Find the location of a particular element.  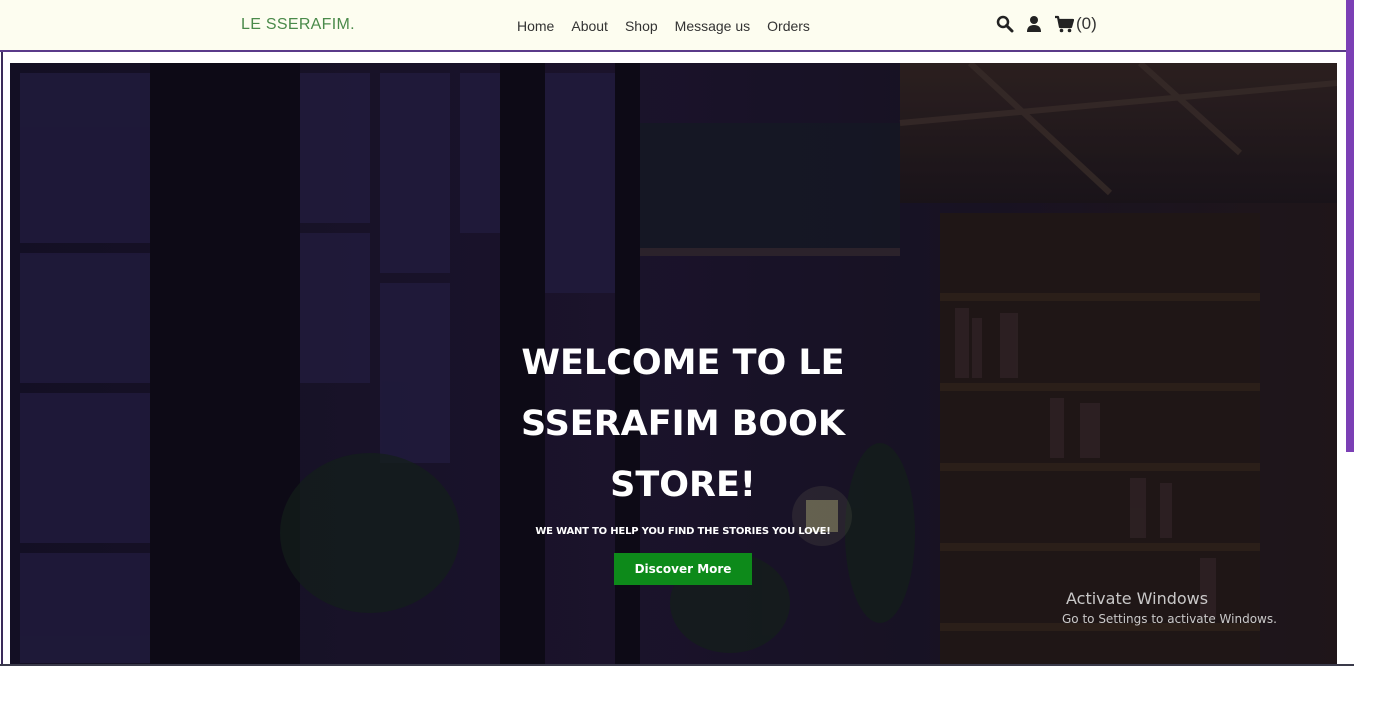

nav-link-message-us: Message us is located at coordinates (712, 26).